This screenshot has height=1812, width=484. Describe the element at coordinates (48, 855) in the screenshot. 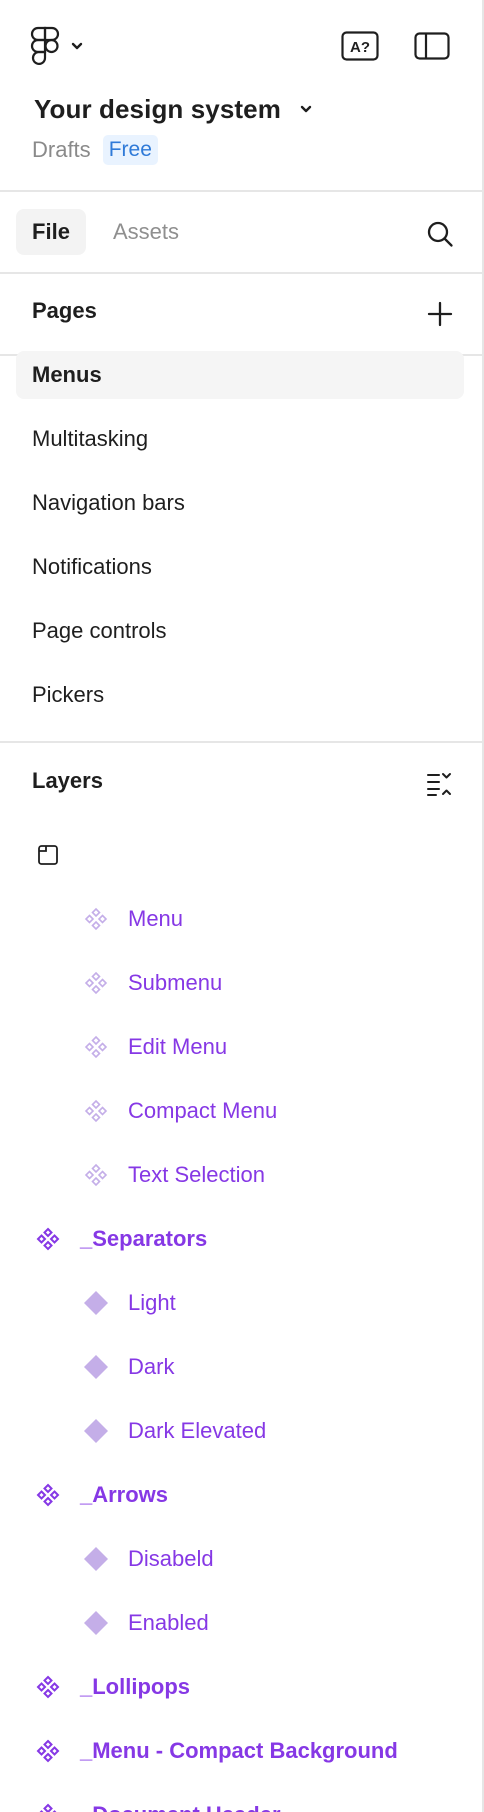

I see `section-icon` at that location.